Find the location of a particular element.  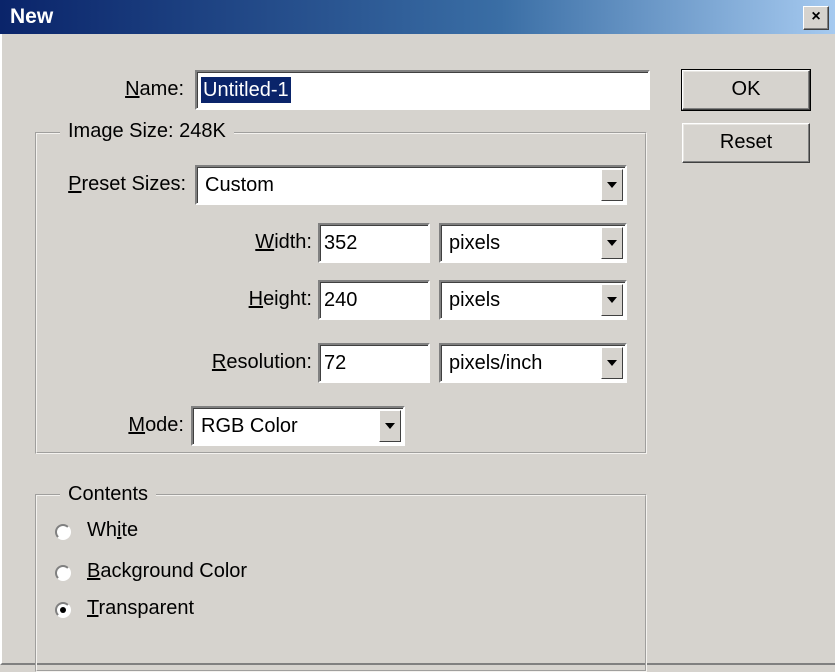

width-label: Width: is located at coordinates (283, 242).